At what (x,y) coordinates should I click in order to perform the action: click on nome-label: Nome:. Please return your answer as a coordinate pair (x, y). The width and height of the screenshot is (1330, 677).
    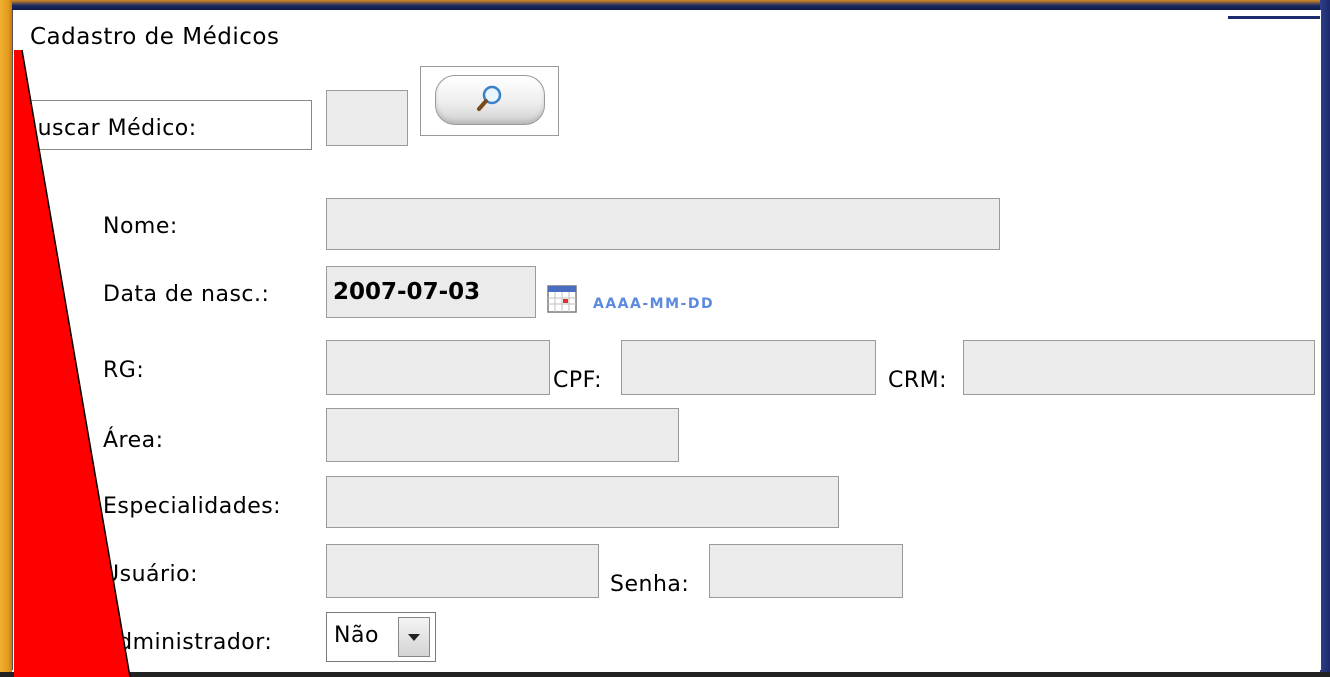
    Looking at the image, I should click on (140, 226).